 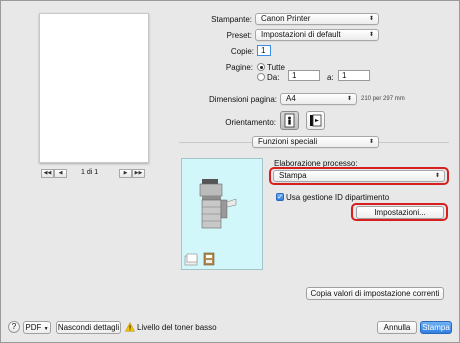 What do you see at coordinates (276, 67) in the screenshot?
I see `pages-all-label: Tutte` at bounding box center [276, 67].